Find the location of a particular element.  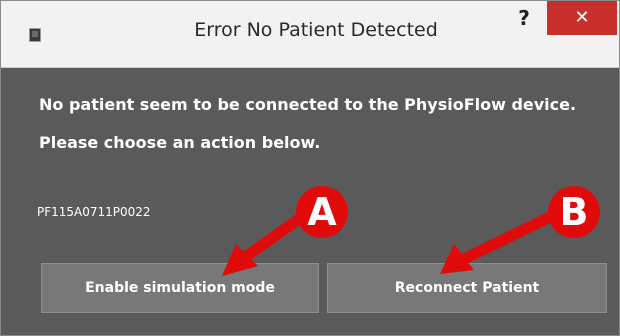

arrow-a is located at coordinates (267, 242).